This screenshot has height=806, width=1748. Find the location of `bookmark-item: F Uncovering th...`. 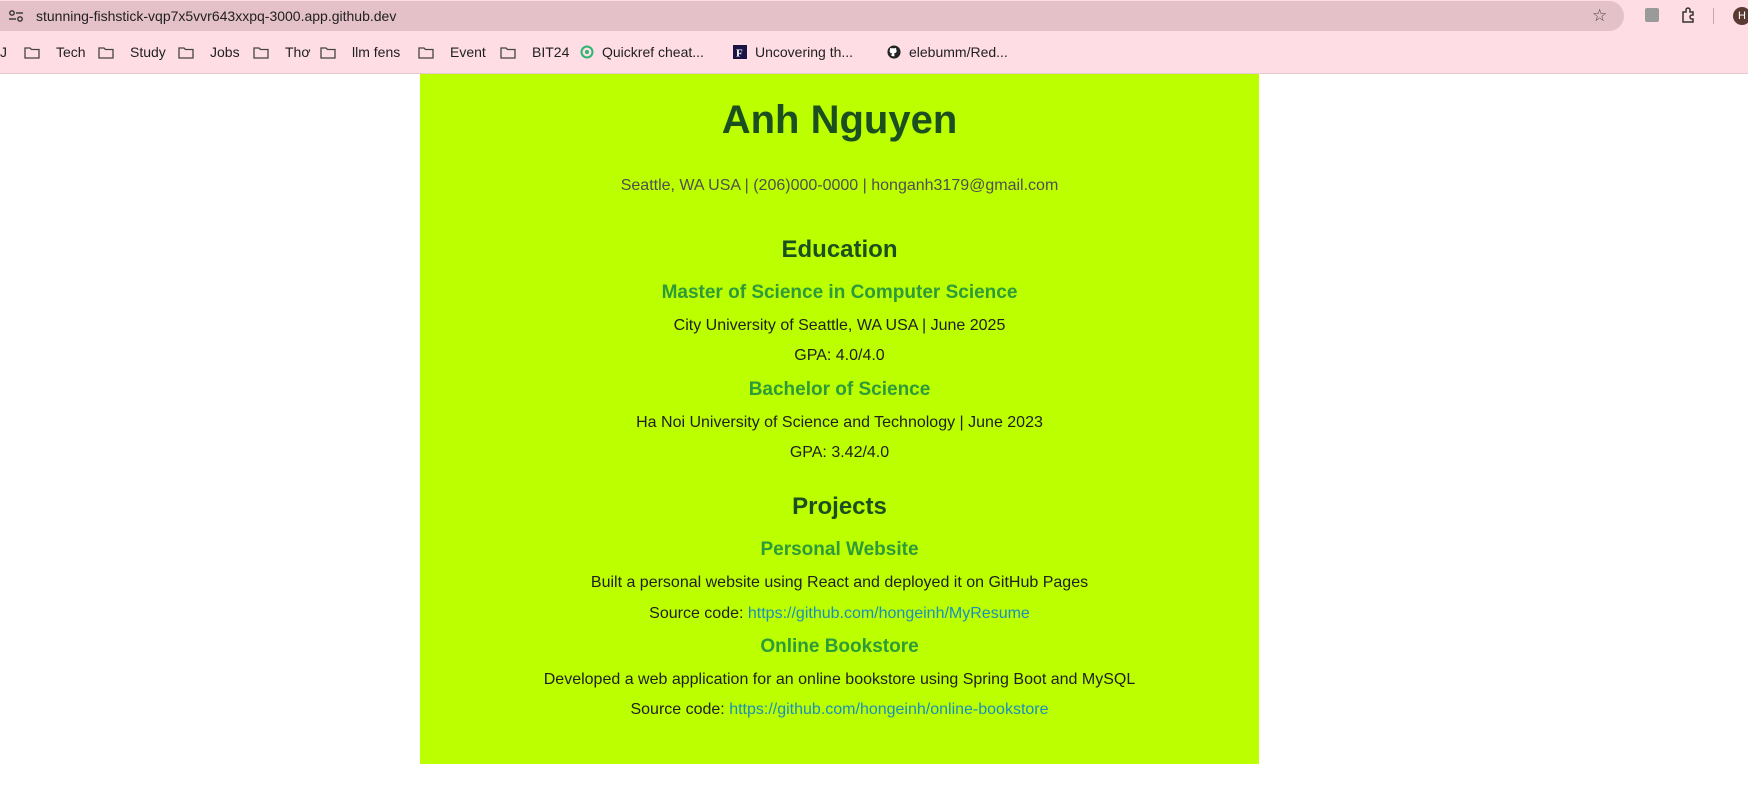

bookmark-item: F Uncovering th... is located at coordinates (793, 52).